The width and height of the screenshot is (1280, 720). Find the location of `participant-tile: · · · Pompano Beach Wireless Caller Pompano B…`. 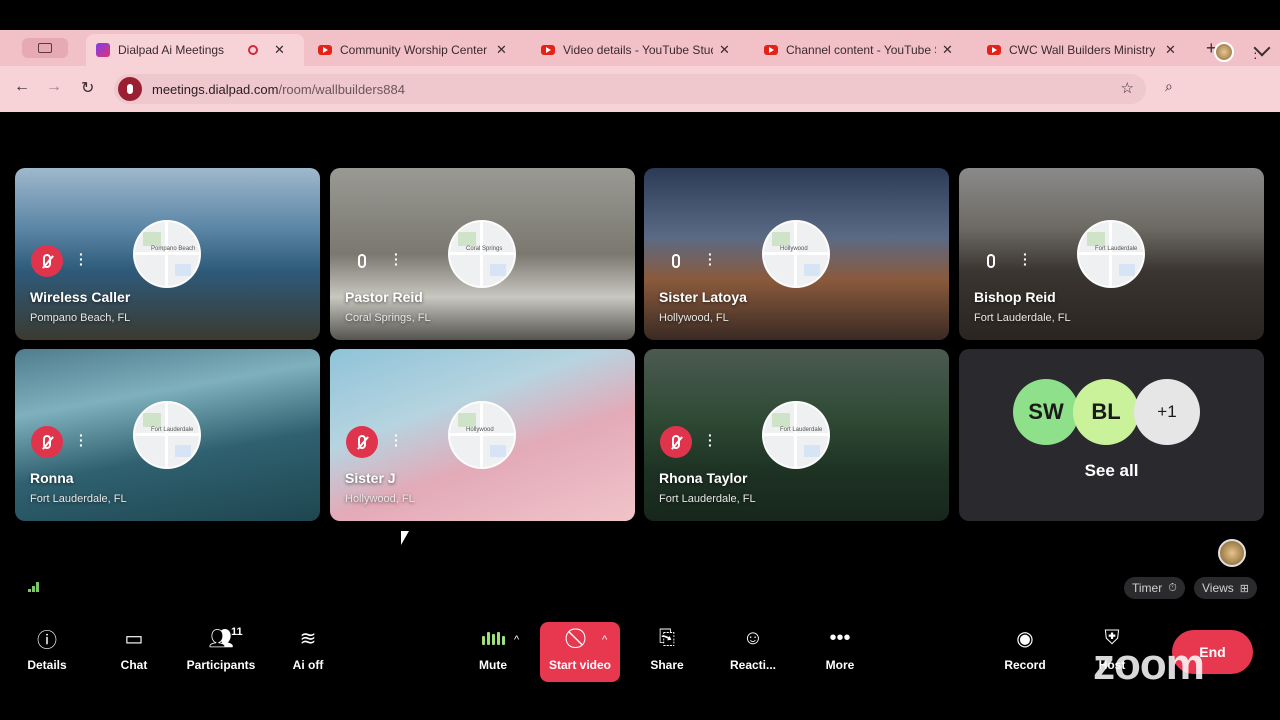

participant-tile: · · · Pompano Beach Wireless Caller Pompano B… is located at coordinates (167, 254).